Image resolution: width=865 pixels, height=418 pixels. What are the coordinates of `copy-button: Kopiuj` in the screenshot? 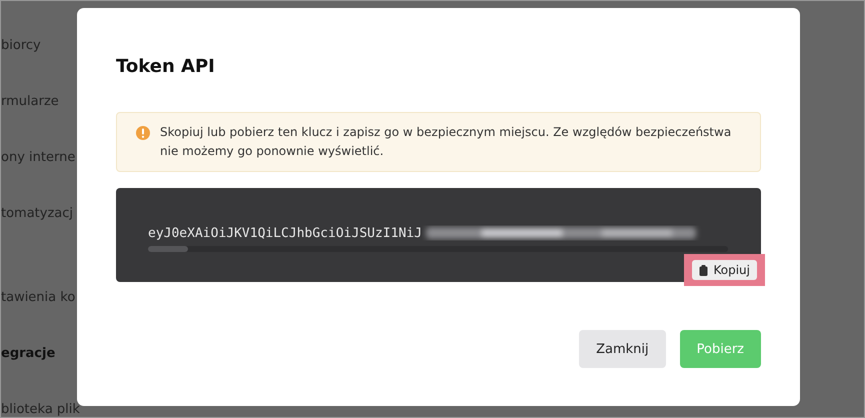 It's located at (724, 270).